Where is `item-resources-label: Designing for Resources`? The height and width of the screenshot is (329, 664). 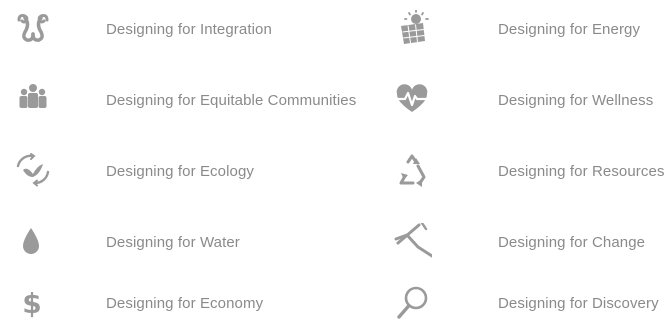
item-resources-label: Designing for Resources is located at coordinates (581, 171).